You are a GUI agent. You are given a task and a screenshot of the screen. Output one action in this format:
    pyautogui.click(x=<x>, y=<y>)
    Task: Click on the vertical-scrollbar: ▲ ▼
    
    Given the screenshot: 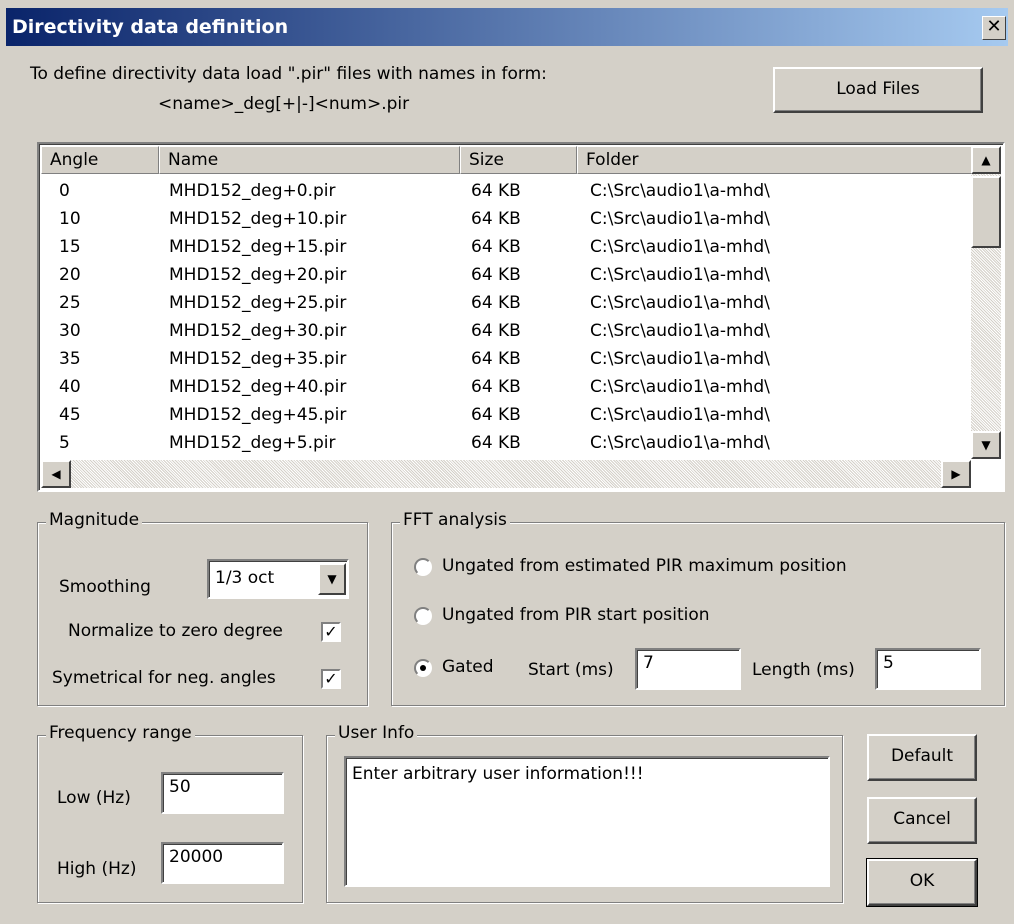 What is the action you would take?
    pyautogui.click(x=986, y=302)
    